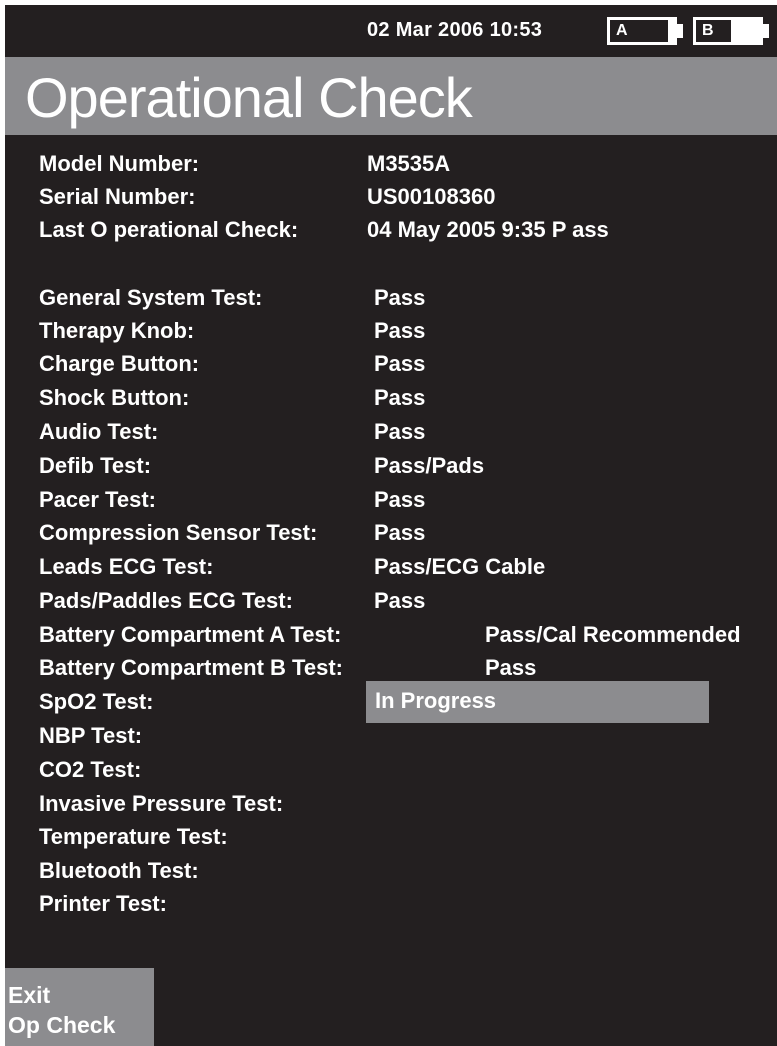 This screenshot has height=1046, width=777. What do you see at coordinates (169, 229) in the screenshot?
I see `last-check-label: Last O perational Check:` at bounding box center [169, 229].